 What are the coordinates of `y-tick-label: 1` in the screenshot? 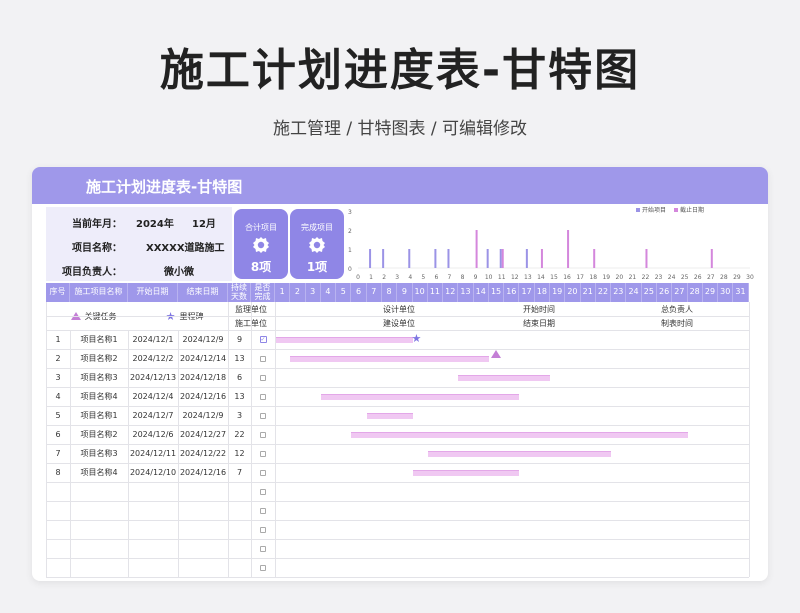 It's located at (350, 250).